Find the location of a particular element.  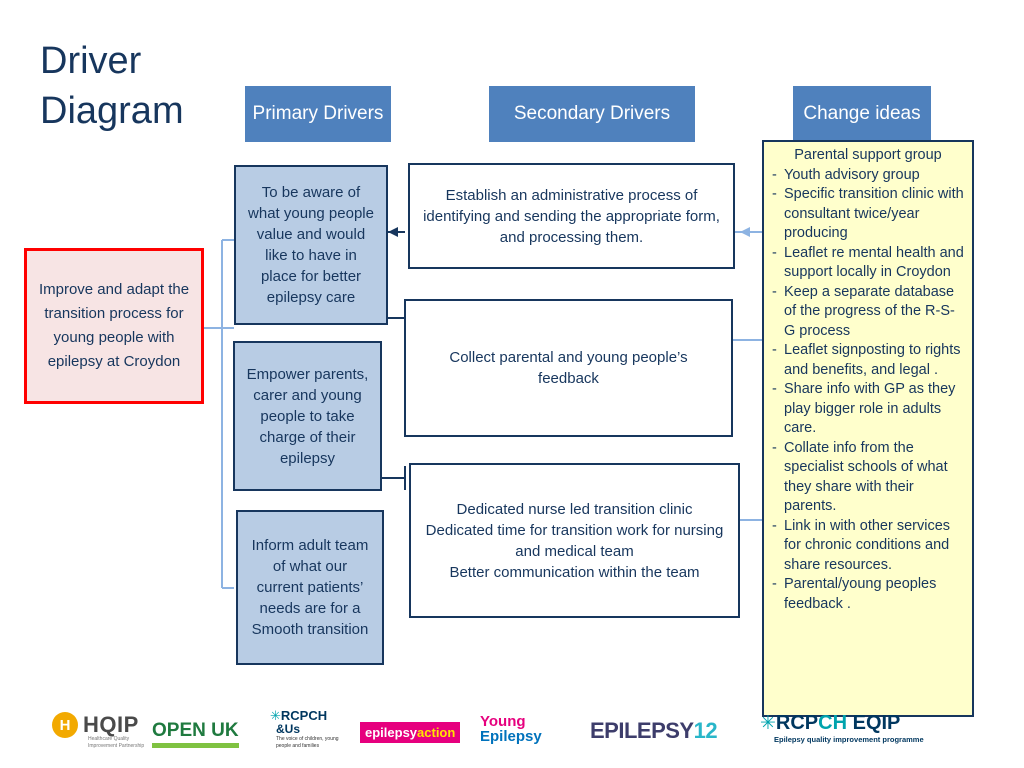

logo-hqip: H HQIP is located at coordinates (95, 725).